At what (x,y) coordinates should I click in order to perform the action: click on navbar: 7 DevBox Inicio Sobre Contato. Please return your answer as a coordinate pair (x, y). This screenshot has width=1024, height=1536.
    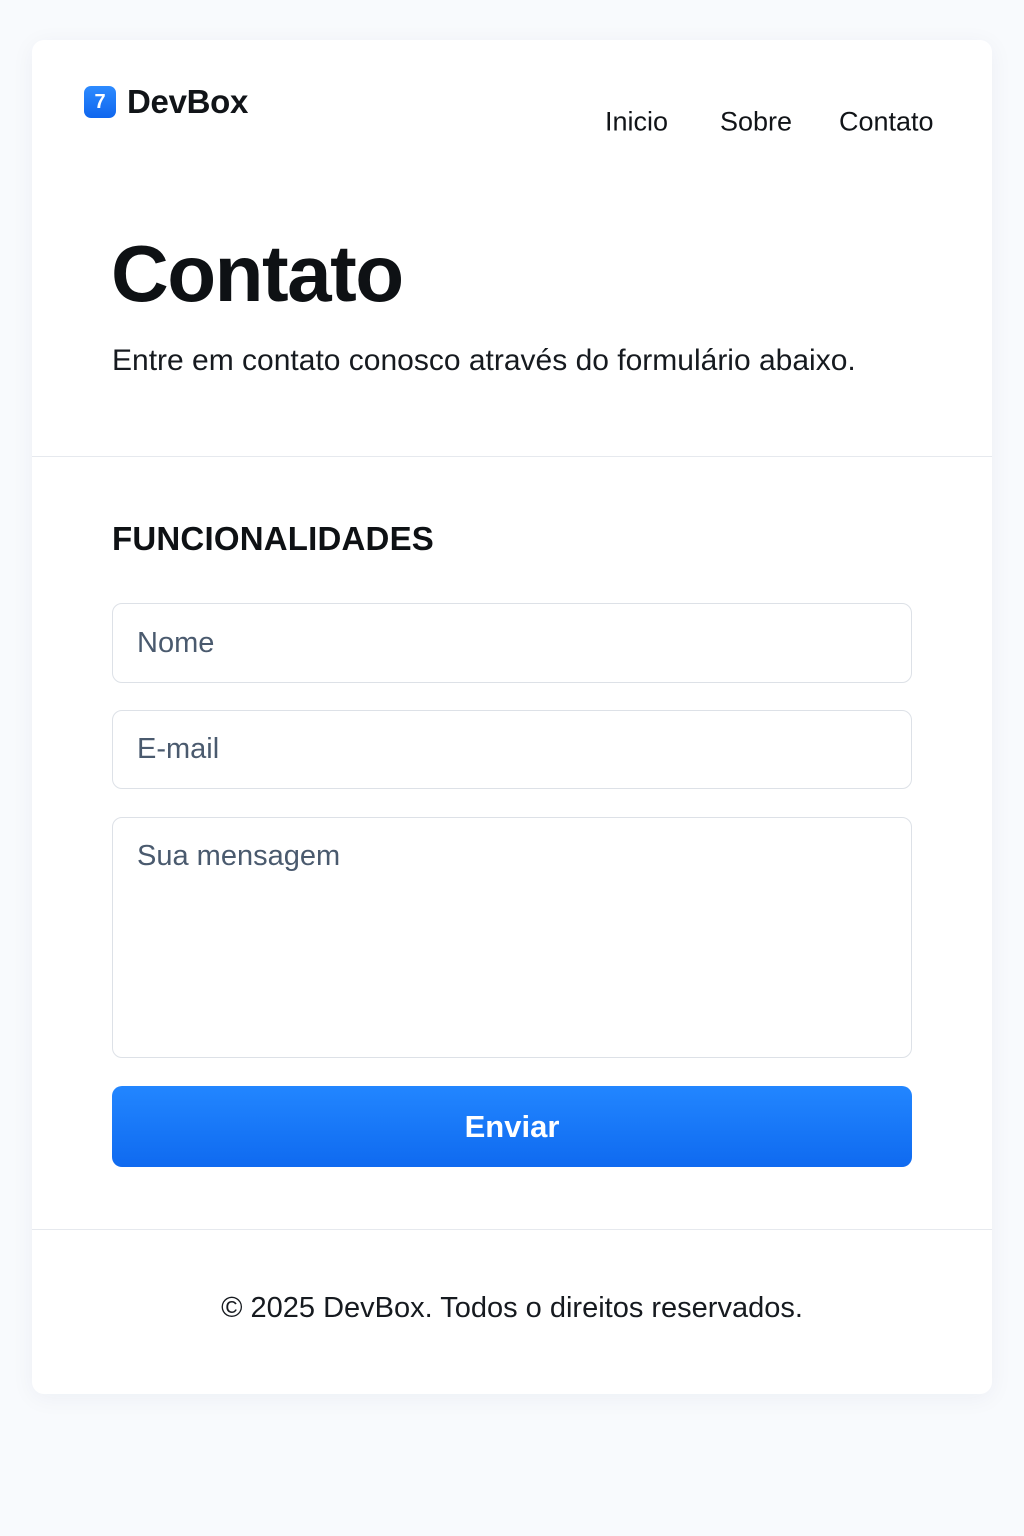
    Looking at the image, I should click on (512, 101).